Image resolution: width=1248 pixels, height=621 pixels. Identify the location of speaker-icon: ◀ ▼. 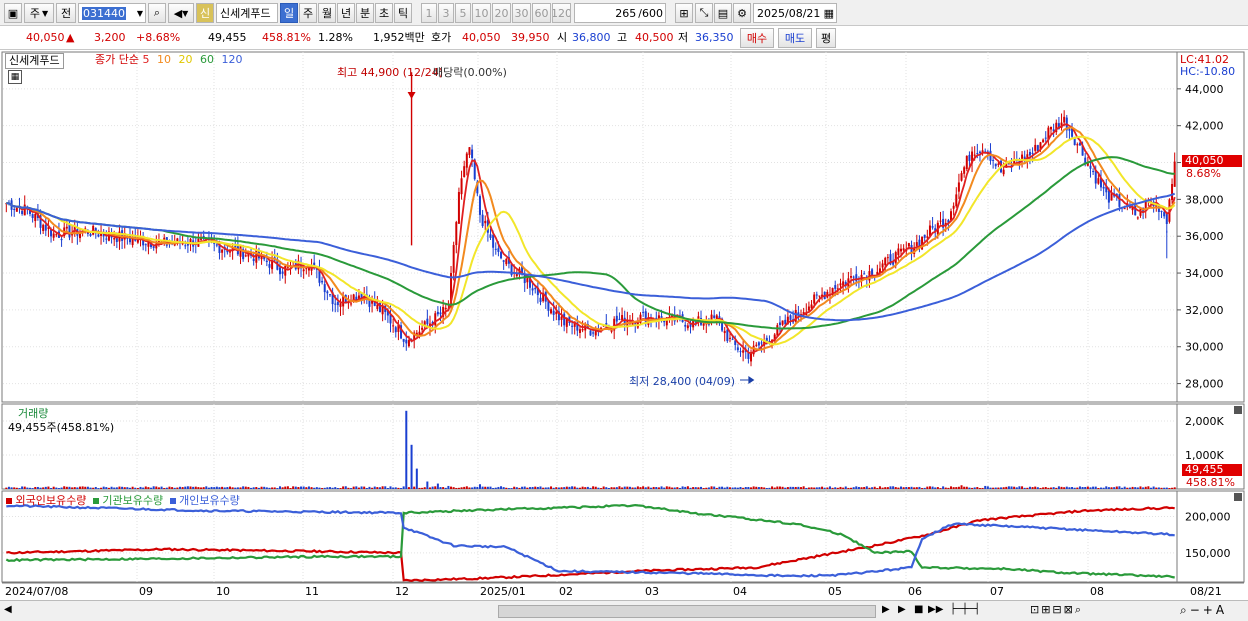
(181, 13).